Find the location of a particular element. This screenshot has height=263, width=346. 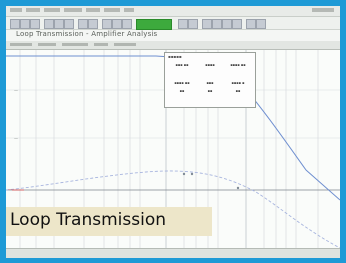

cut-icon is located at coordinates (49, 24).